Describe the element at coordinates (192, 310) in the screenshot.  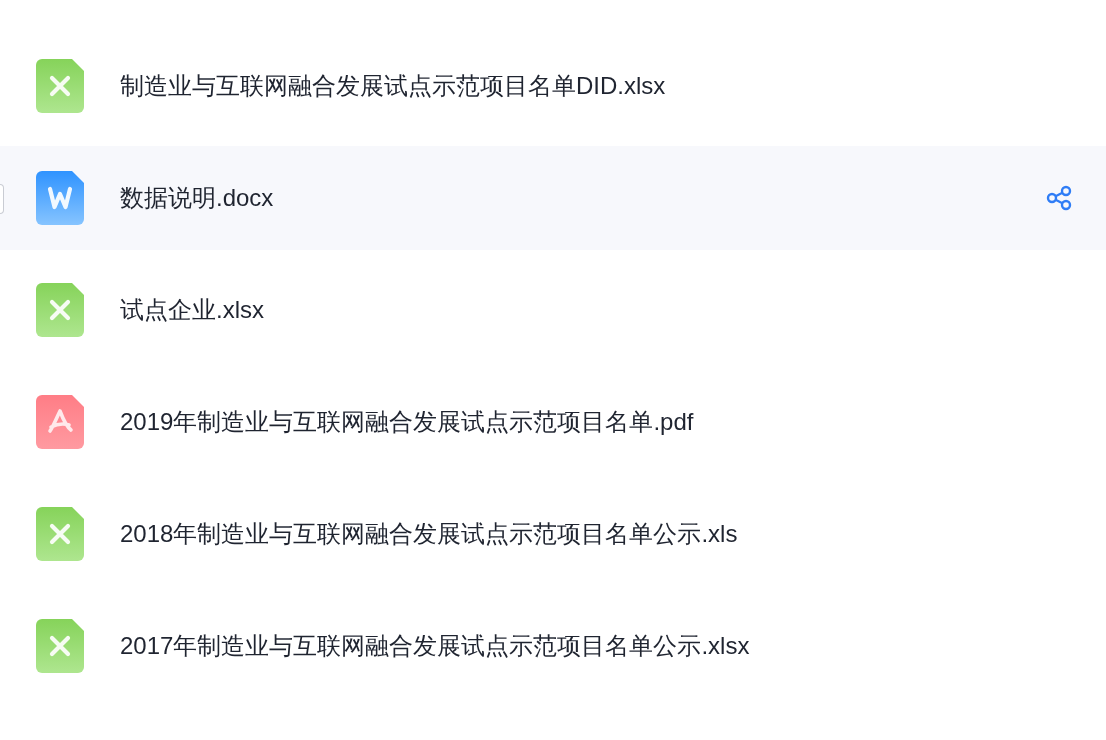
I see `file-name: 试点企业.xlsx` at that location.